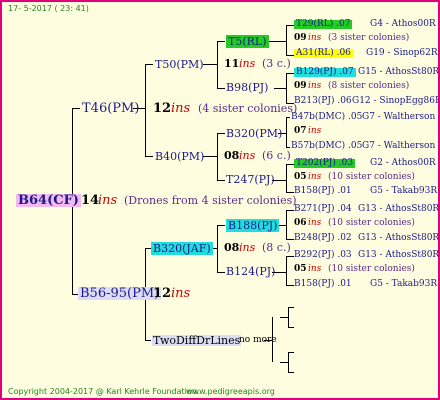 The image size is (440, 400). What do you see at coordinates (181, 293) in the screenshot?
I see `gen1-dam-ins-label: ins` at bounding box center [181, 293].